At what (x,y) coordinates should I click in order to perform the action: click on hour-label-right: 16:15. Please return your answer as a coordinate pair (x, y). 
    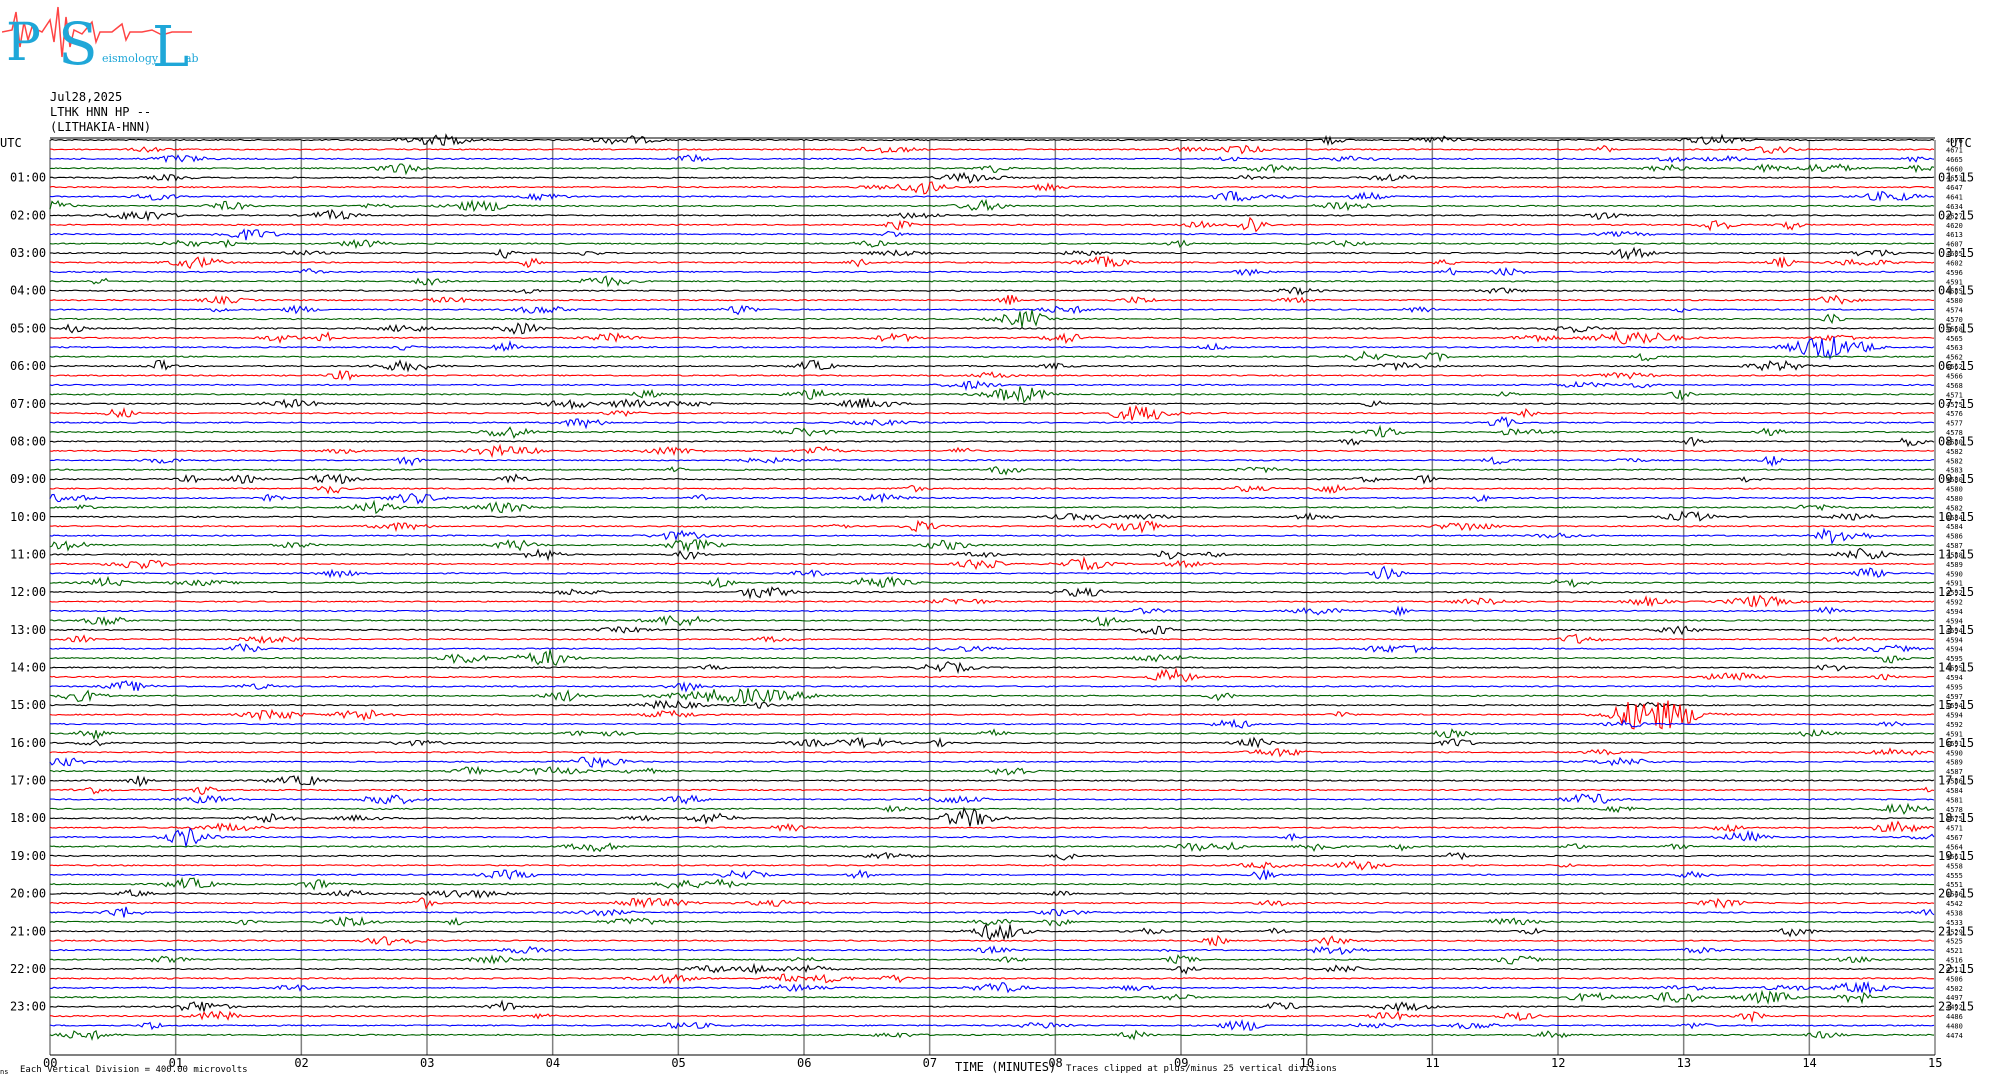
    Looking at the image, I should click on (1956, 743).